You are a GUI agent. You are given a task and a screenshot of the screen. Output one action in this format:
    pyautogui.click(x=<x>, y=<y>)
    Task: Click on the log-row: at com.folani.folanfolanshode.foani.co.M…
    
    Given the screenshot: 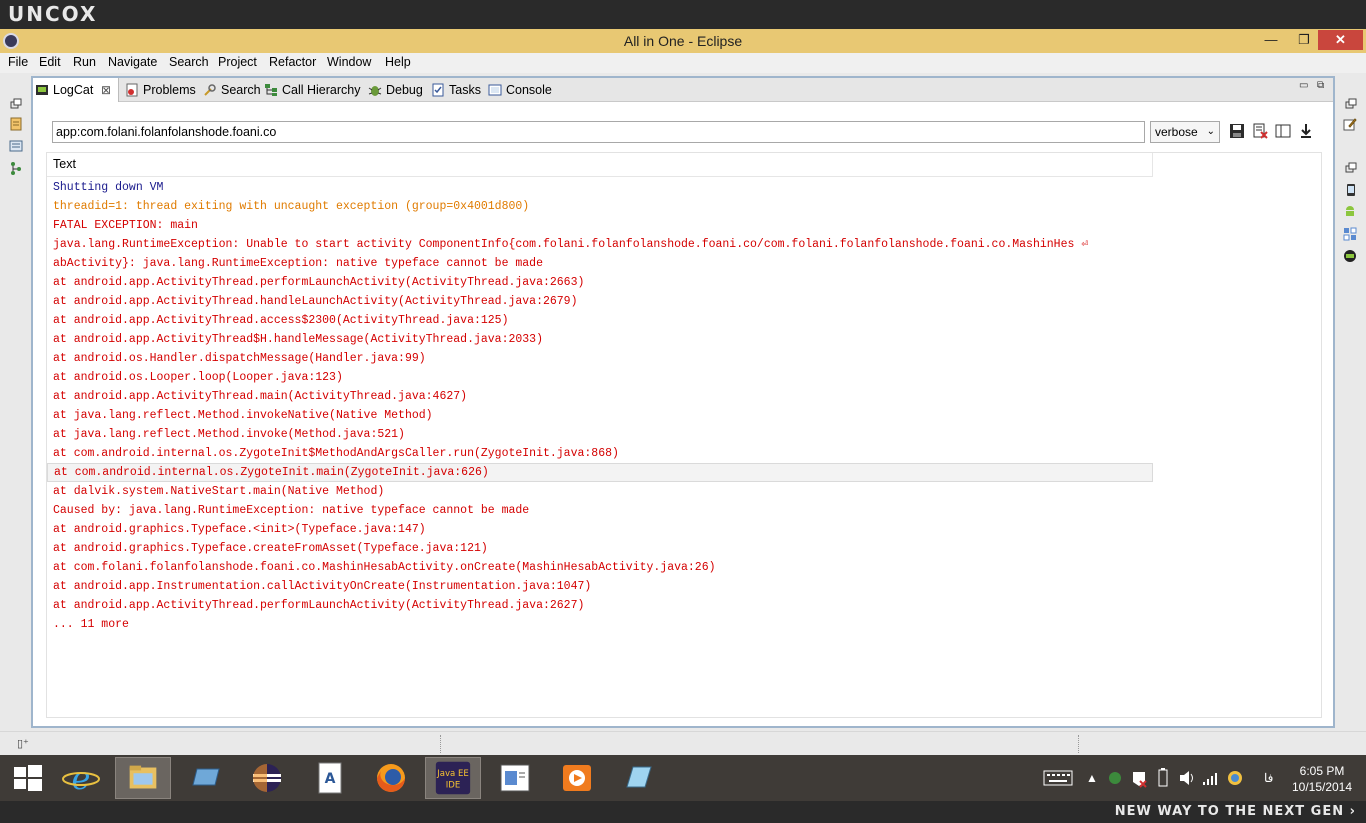 What is the action you would take?
    pyautogui.click(x=600, y=567)
    